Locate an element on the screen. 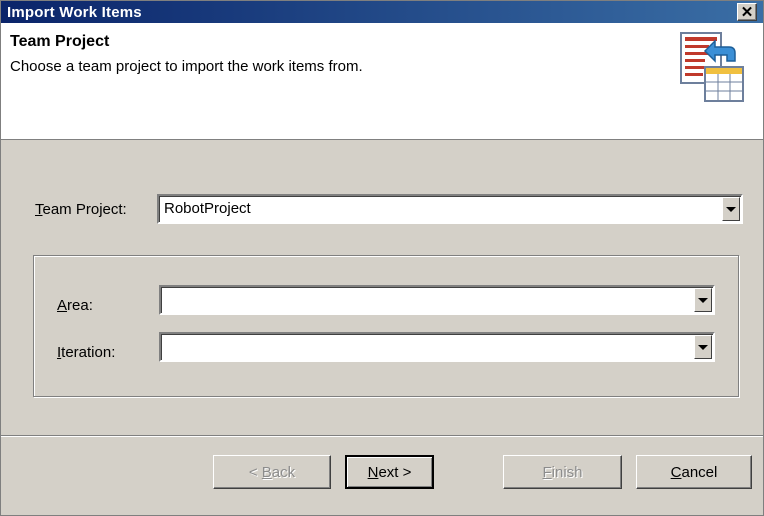 This screenshot has width=764, height=516. next-button: Next > is located at coordinates (389, 472).